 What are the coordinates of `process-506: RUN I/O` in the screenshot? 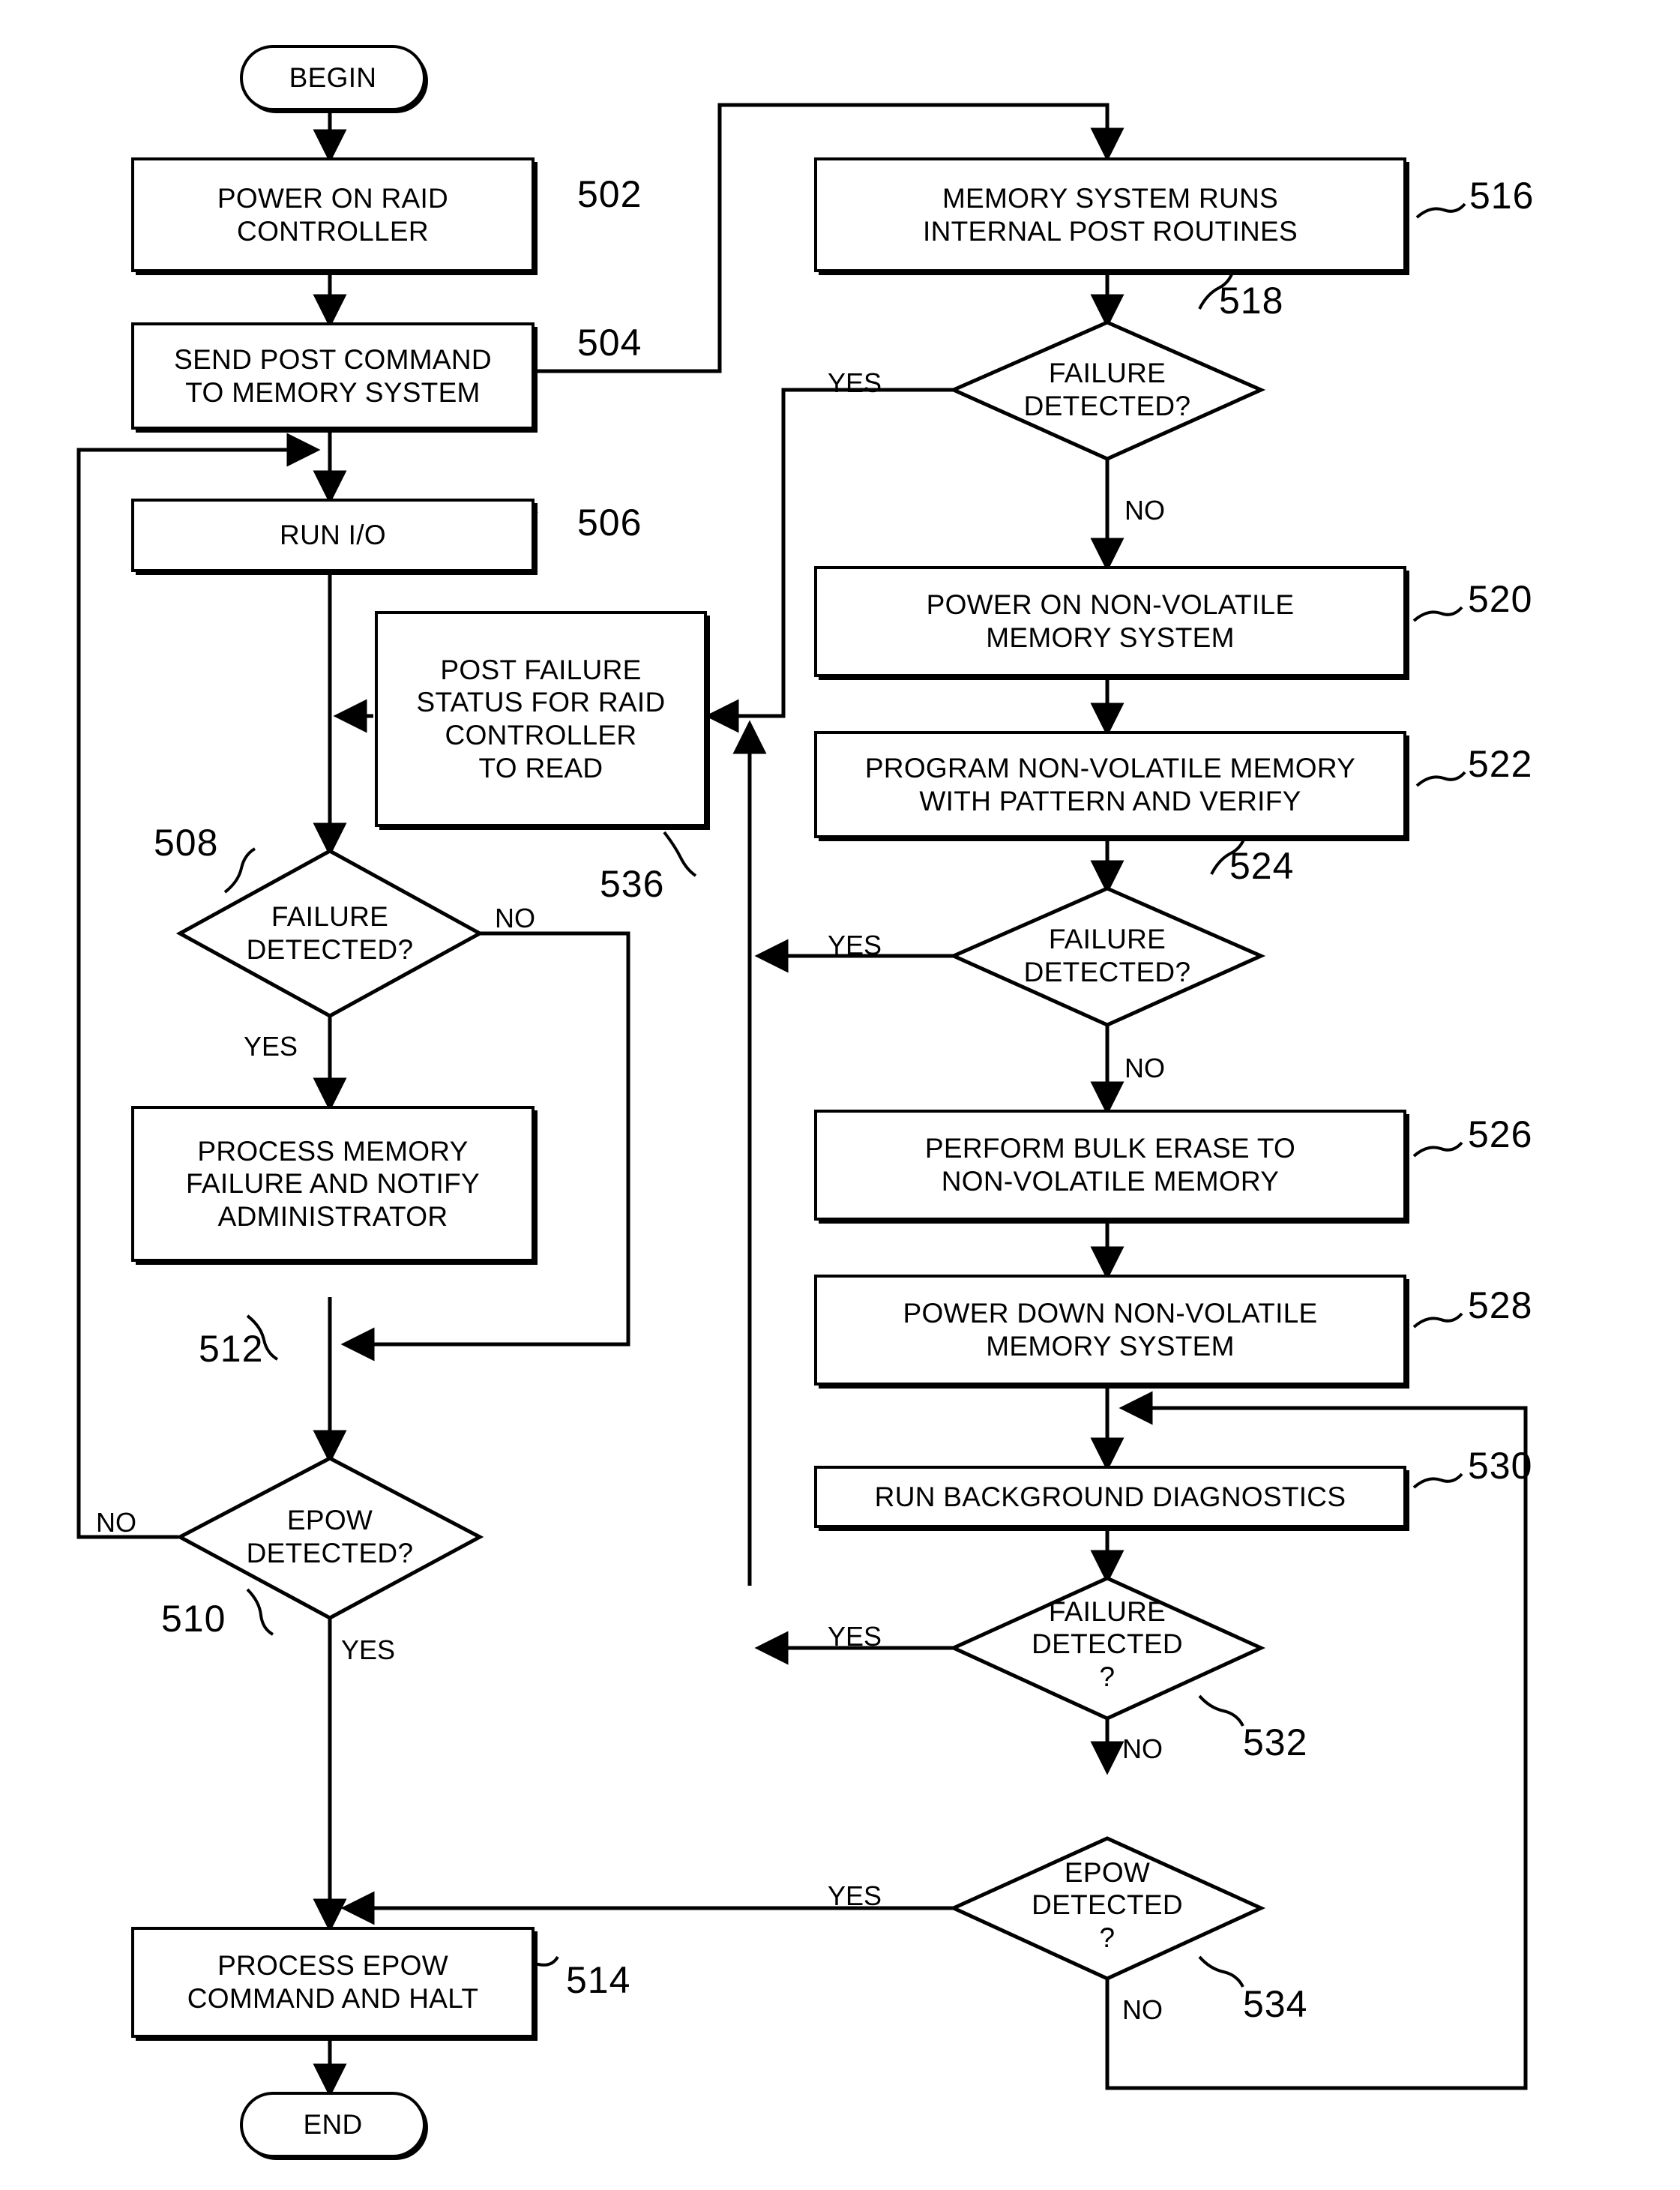 It's located at (333, 535).